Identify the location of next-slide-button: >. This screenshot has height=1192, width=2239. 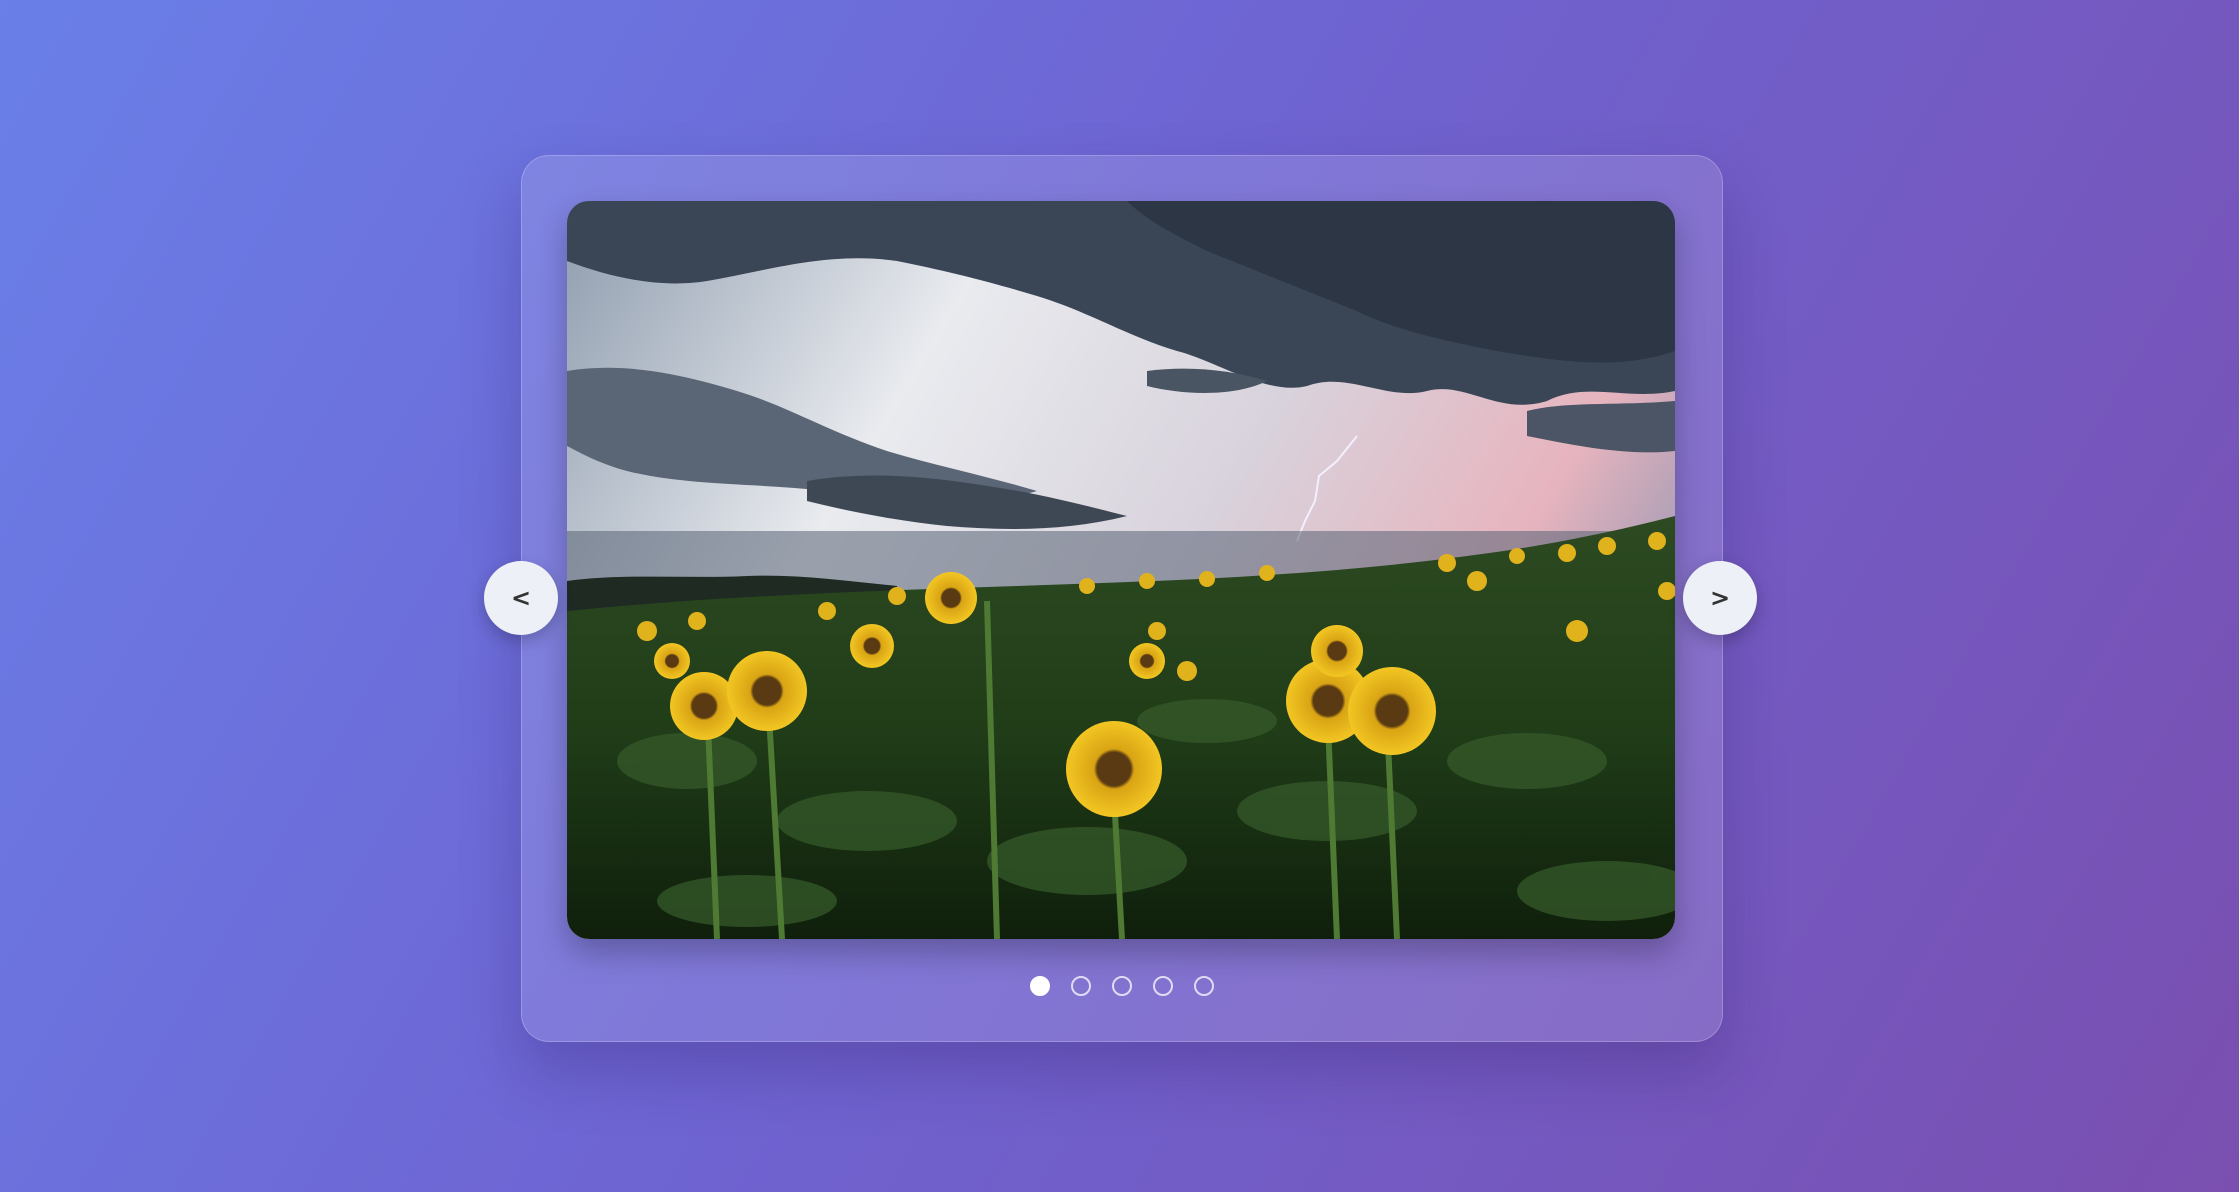
(1720, 598).